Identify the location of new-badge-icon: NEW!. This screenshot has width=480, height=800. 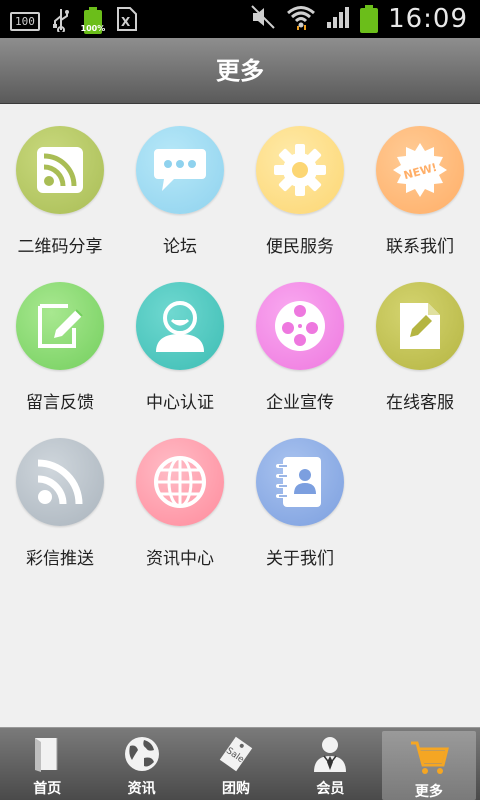
(420, 170).